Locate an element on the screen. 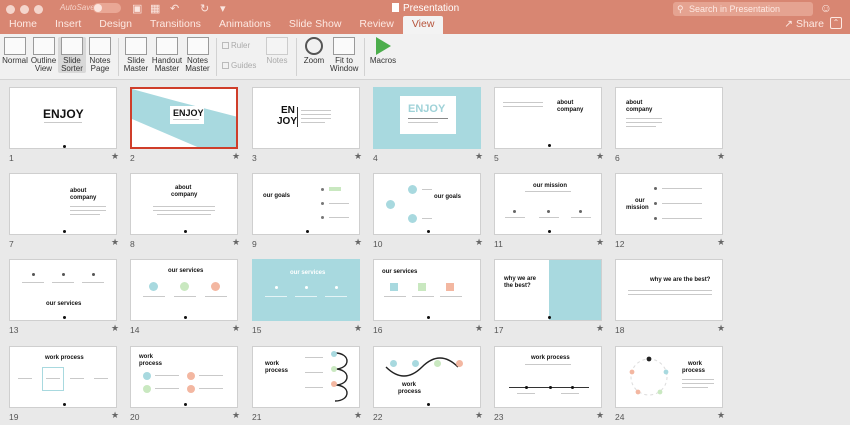 The width and height of the screenshot is (850, 425). slide-thumbnail-18: why we are the best? 18 ★ is located at coordinates (673, 298).